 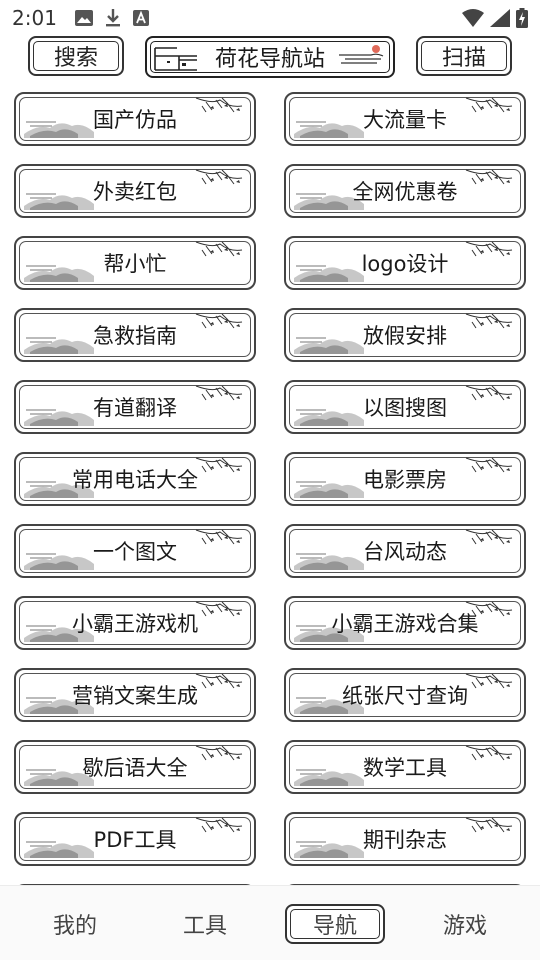 What do you see at coordinates (270, 18) in the screenshot?
I see `status-bar: 2:01` at bounding box center [270, 18].